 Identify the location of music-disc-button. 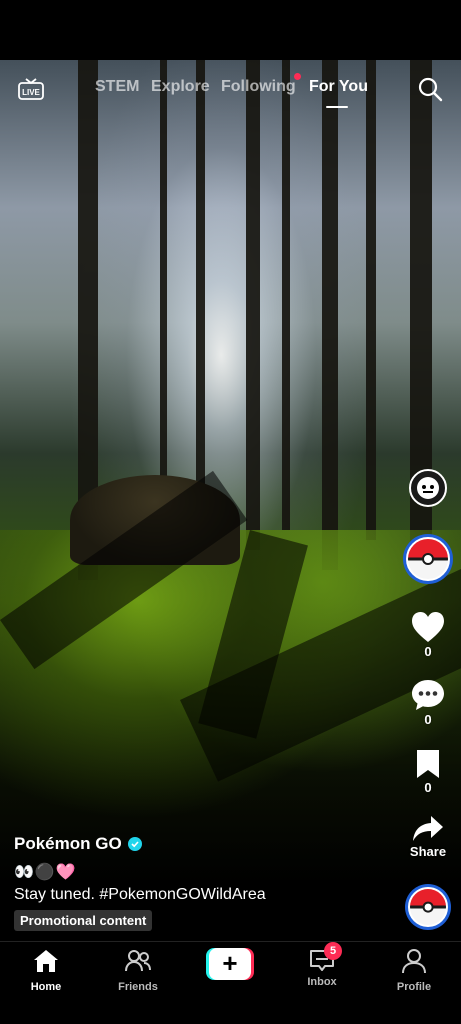
(428, 907).